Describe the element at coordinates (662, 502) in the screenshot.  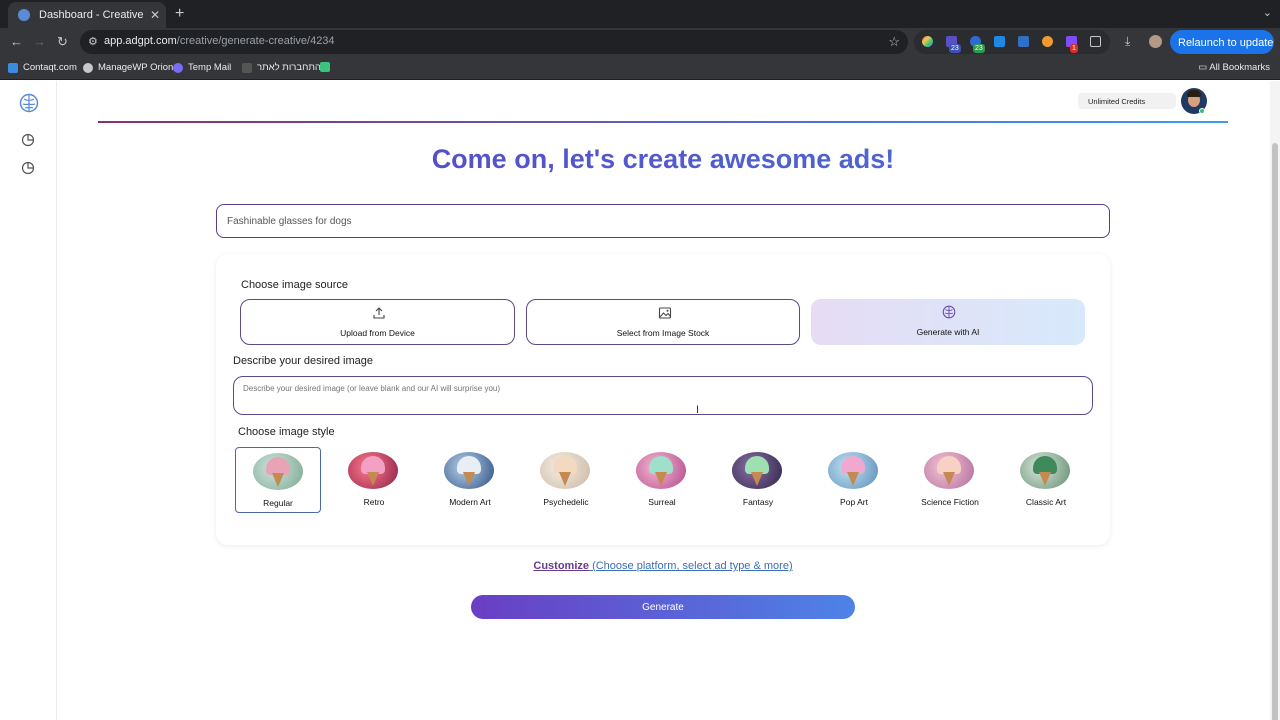
I see `style-label: Surreal` at that location.